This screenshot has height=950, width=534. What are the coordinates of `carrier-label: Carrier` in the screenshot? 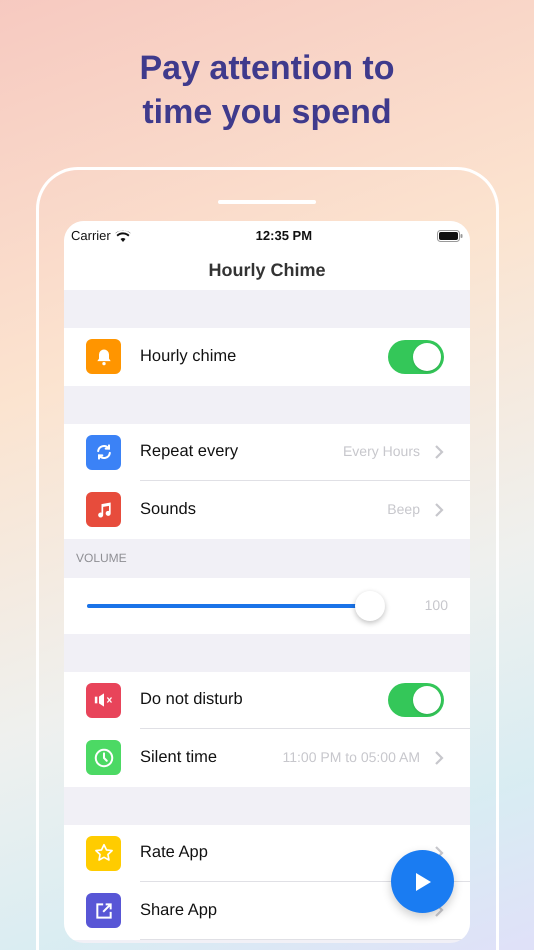 It's located at (91, 235).